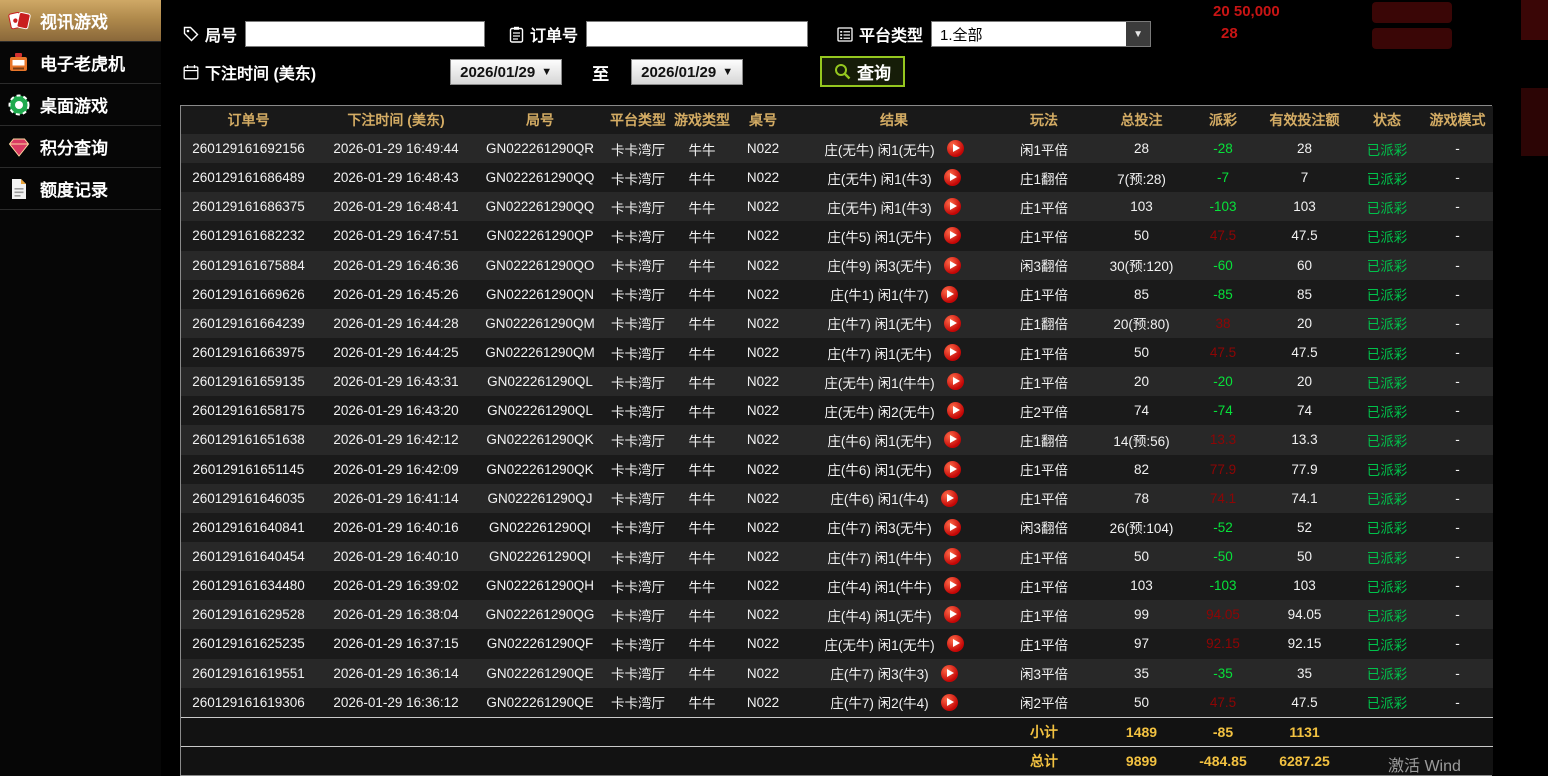  What do you see at coordinates (894, 614) in the screenshot?
I see `result-cell: 庄(牛4) 闲1(无牛)` at bounding box center [894, 614].